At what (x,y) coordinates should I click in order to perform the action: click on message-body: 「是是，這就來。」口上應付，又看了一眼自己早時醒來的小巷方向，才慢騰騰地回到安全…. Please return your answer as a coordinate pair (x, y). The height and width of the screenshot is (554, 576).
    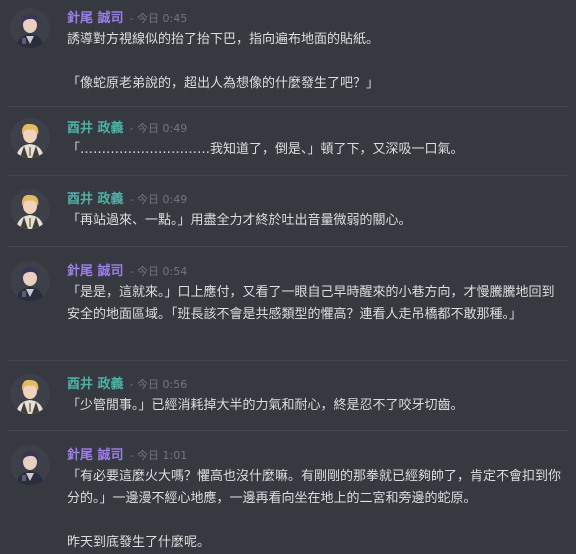
    Looking at the image, I should click on (317, 304).